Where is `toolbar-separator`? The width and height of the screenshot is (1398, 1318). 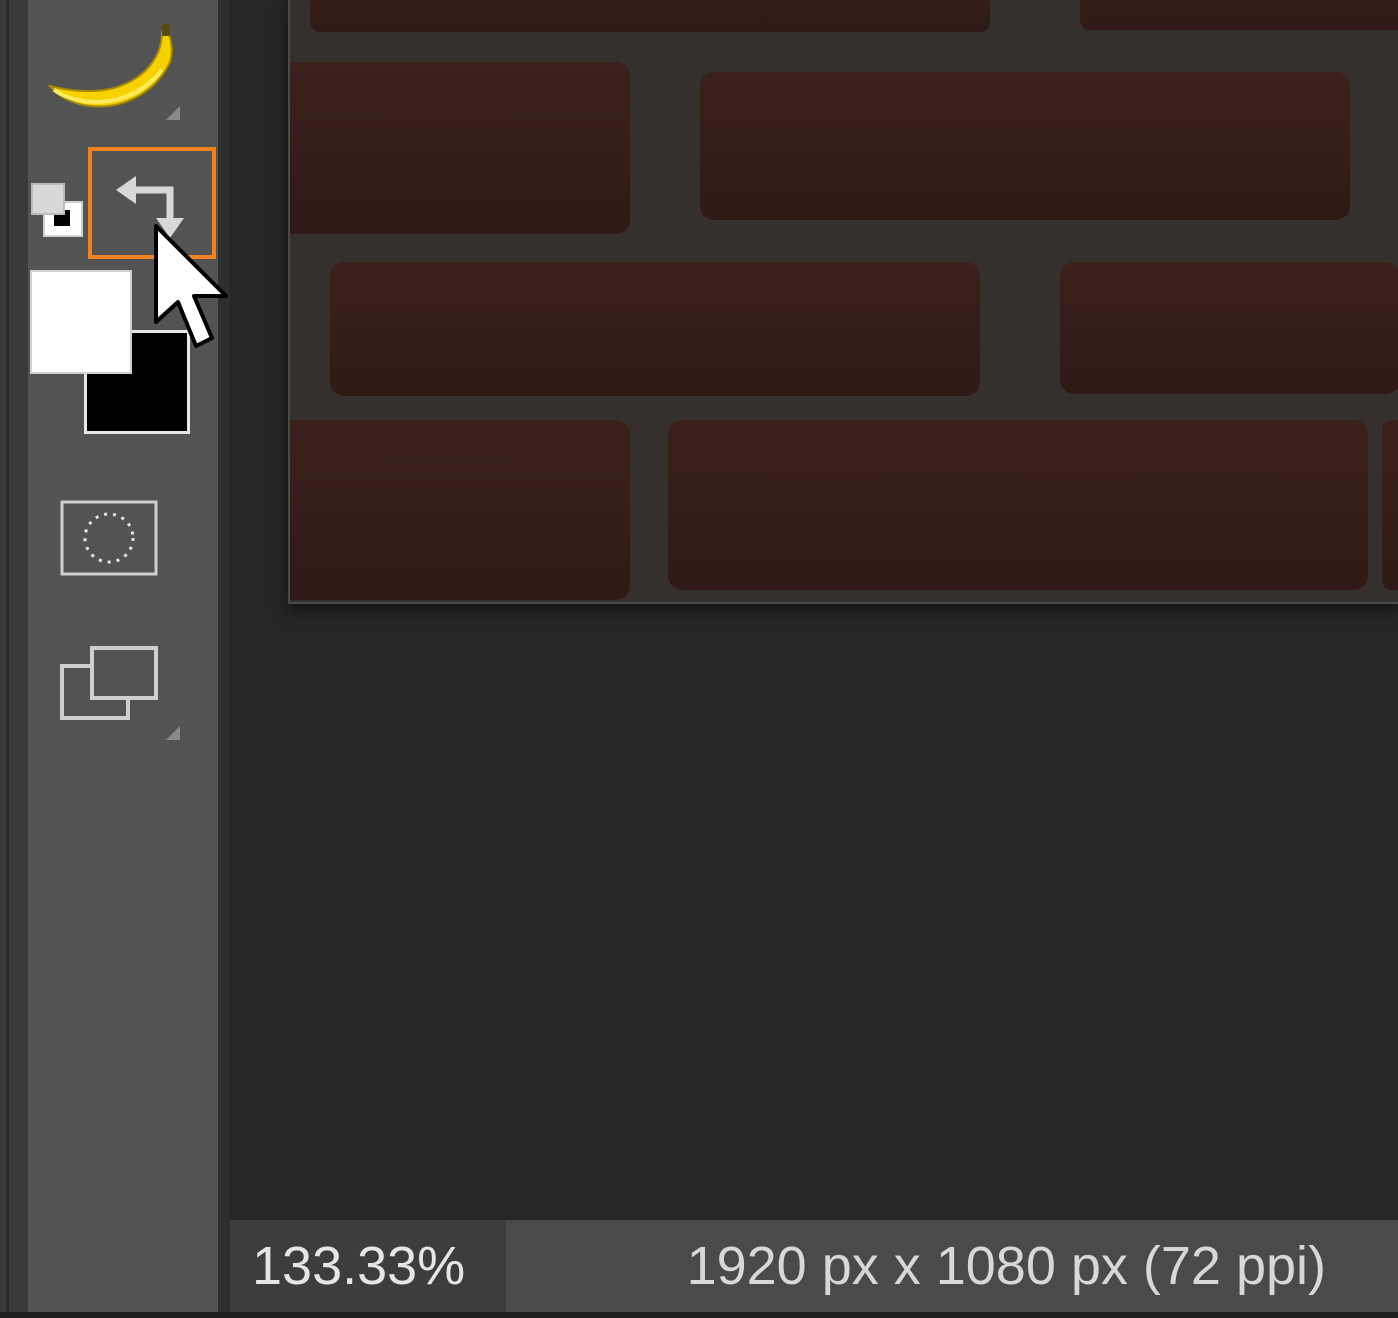
toolbar-separator is located at coordinates (224, 659).